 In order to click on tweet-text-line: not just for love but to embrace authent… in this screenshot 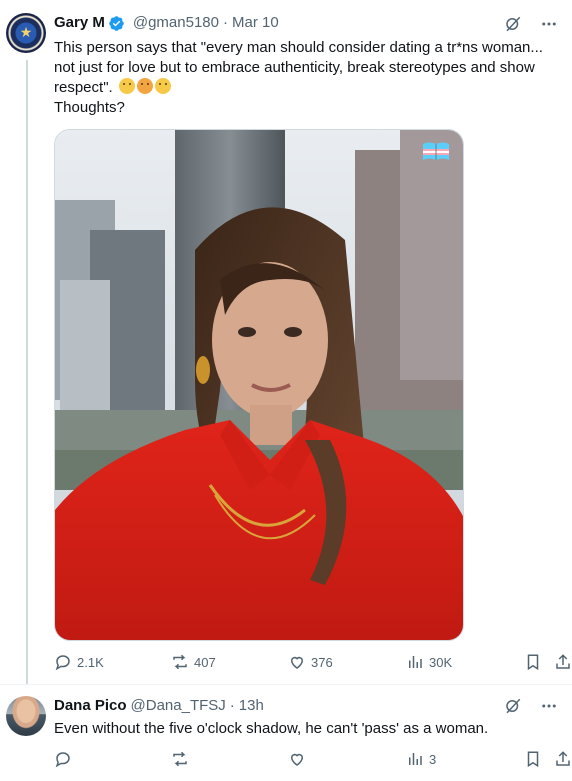, I will do `click(294, 67)`.